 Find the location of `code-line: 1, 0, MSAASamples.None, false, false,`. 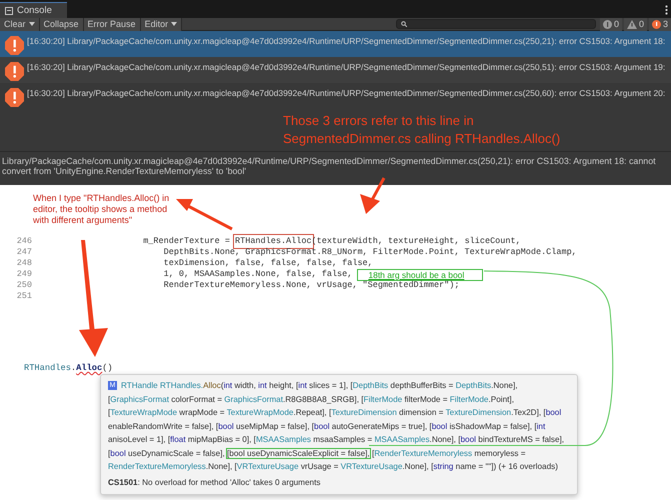

code-line: 1, 0, MSAASamples.None, false, false, is located at coordinates (257, 274).